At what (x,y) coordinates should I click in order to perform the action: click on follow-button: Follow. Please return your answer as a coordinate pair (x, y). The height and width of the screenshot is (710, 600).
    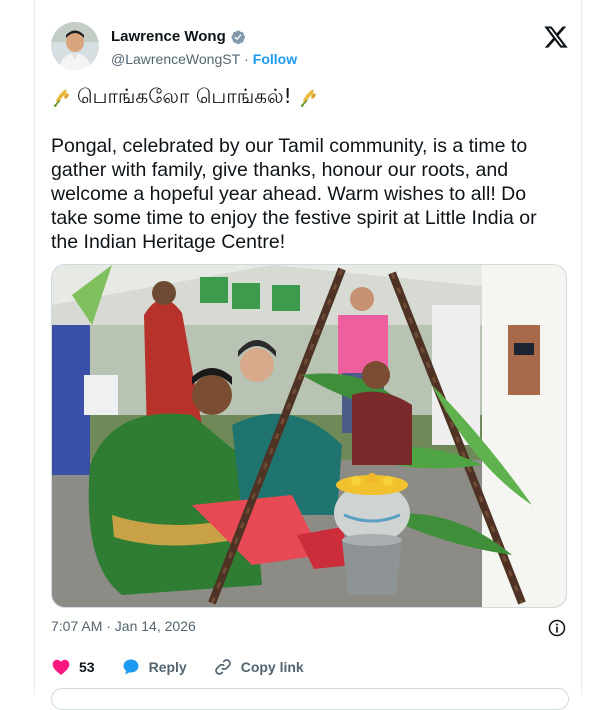
    Looking at the image, I should click on (275, 59).